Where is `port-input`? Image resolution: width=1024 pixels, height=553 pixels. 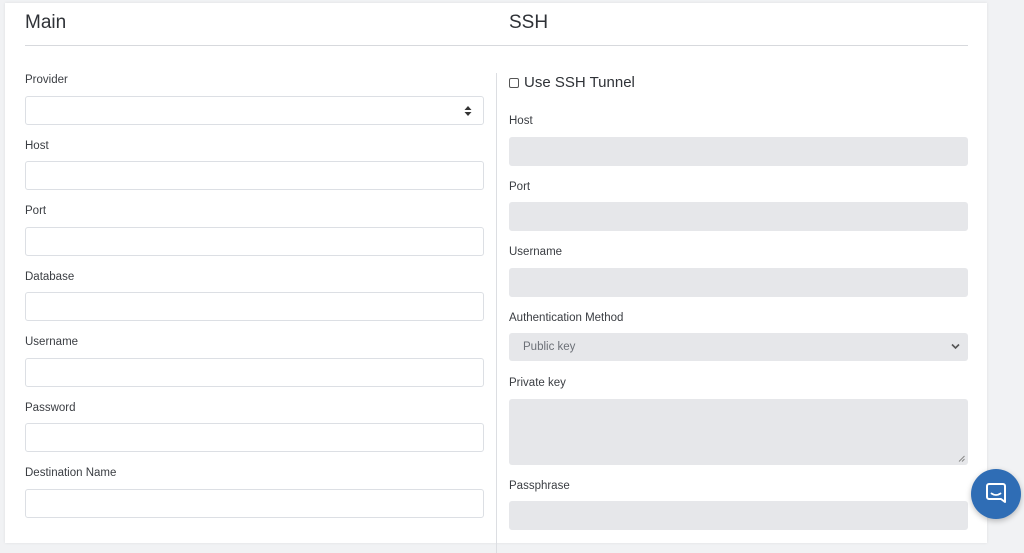
port-input is located at coordinates (254, 241).